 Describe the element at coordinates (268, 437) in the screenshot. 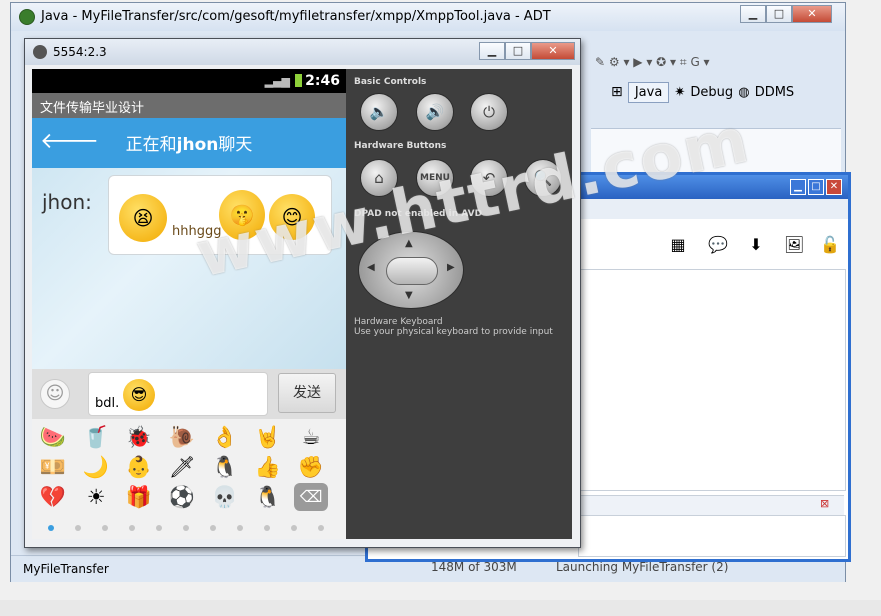

I see `emoji-cell: 🤘` at that location.